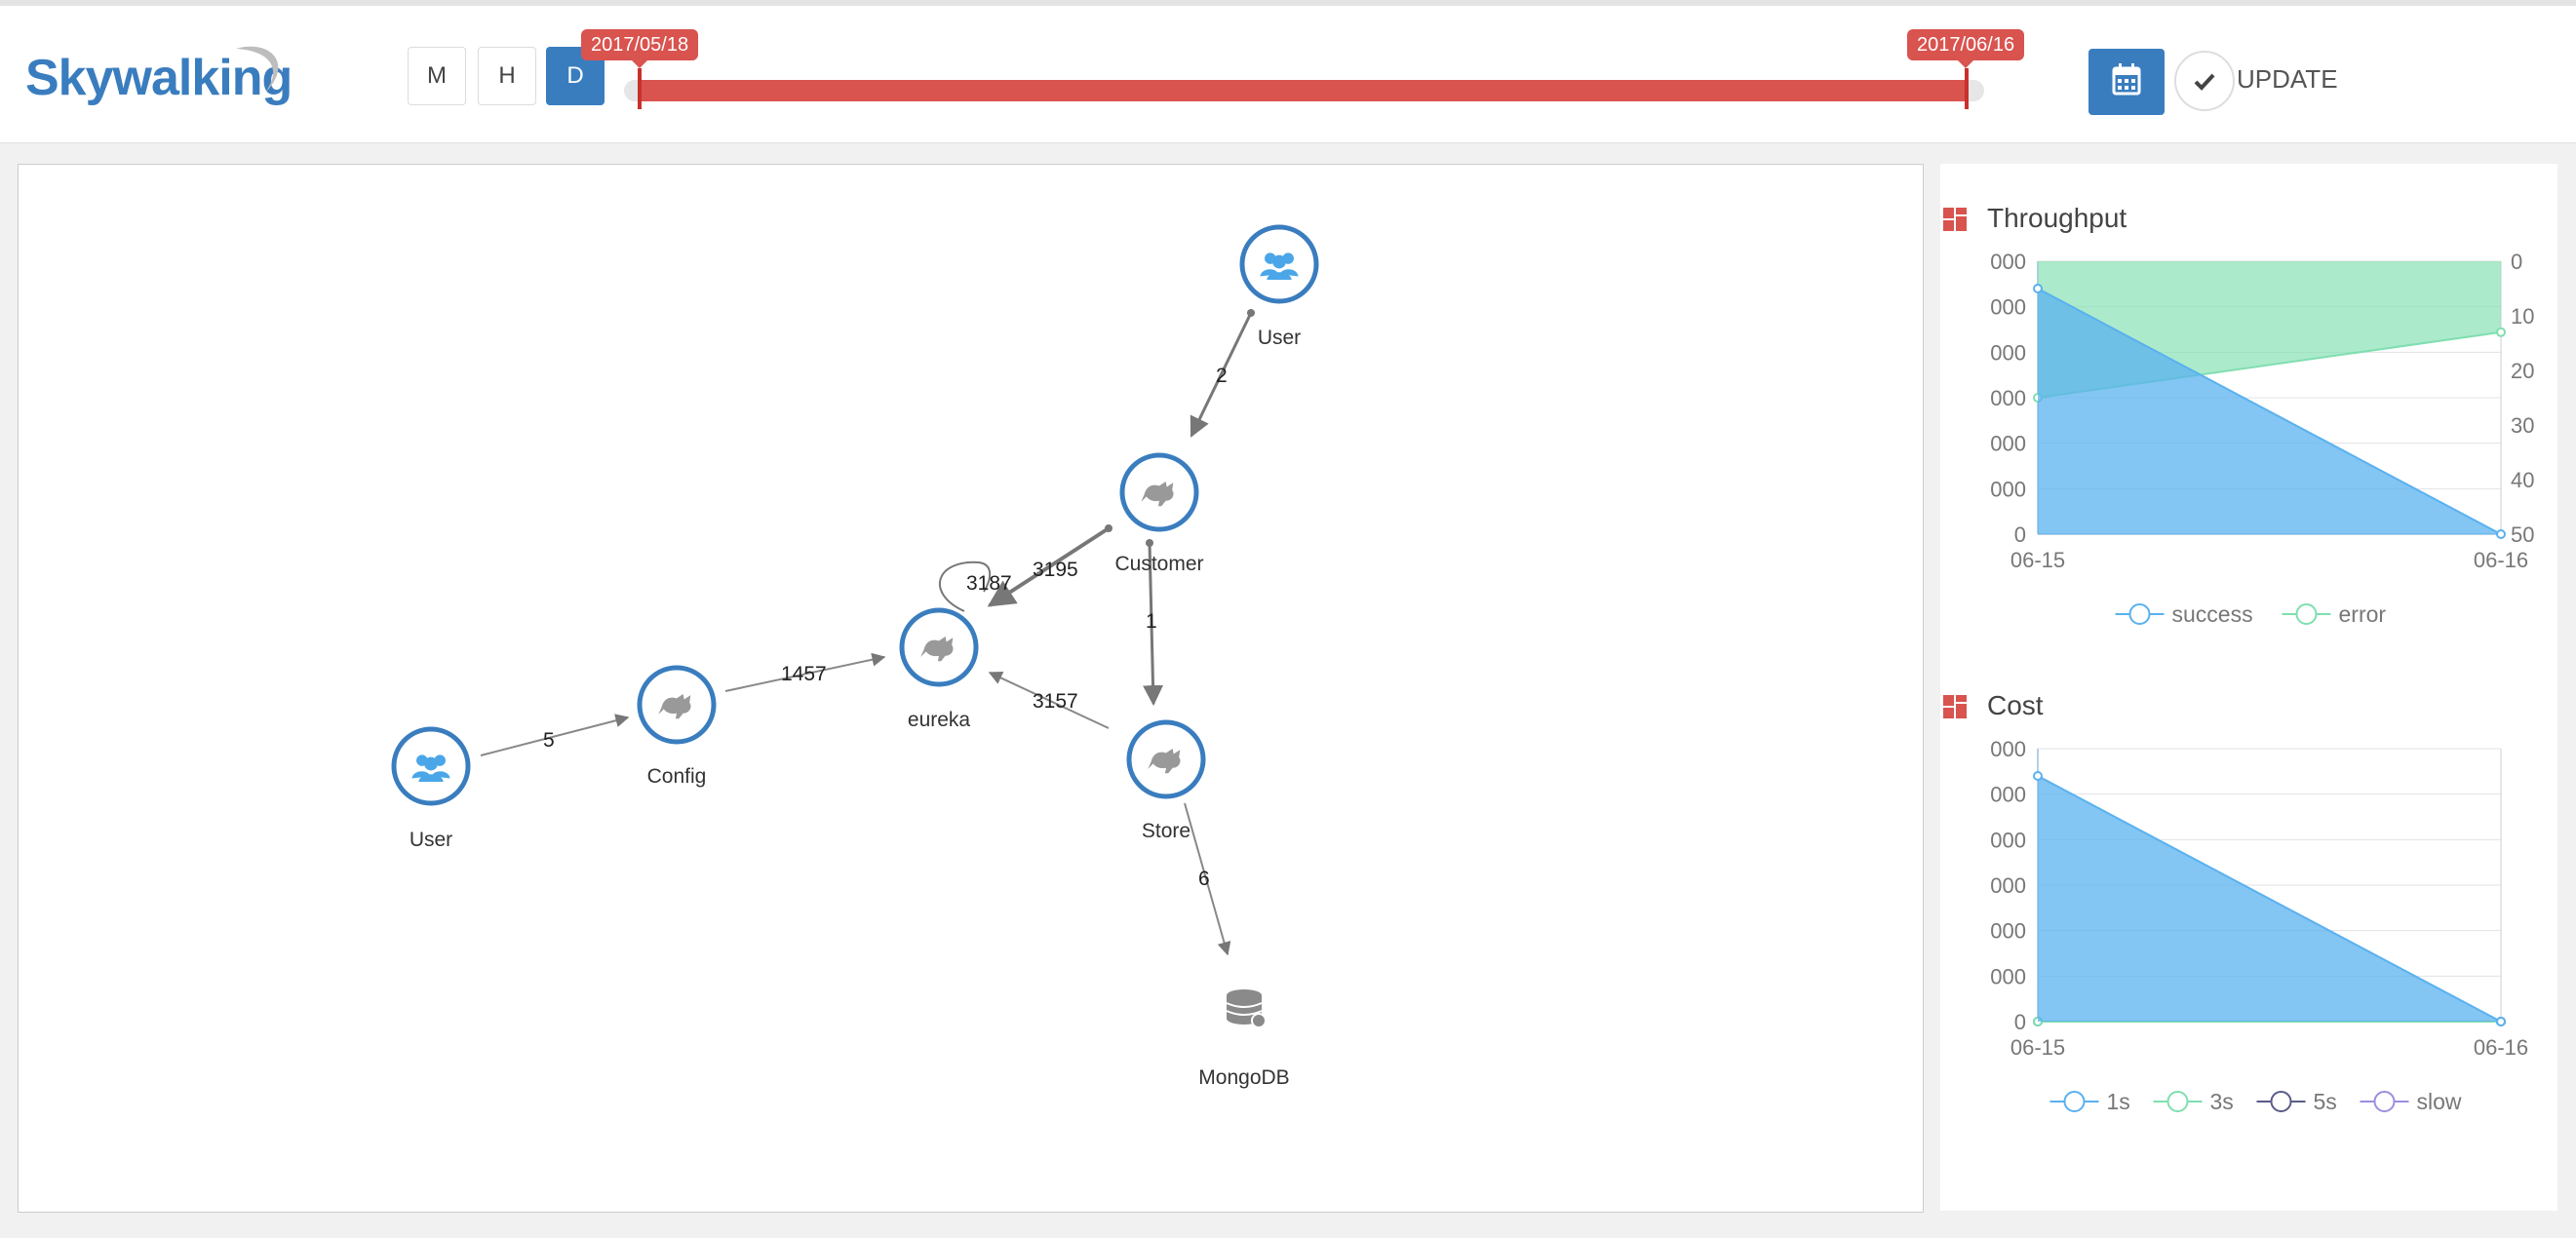  I want to click on edge-label-customer-store: 1, so click(1151, 621).